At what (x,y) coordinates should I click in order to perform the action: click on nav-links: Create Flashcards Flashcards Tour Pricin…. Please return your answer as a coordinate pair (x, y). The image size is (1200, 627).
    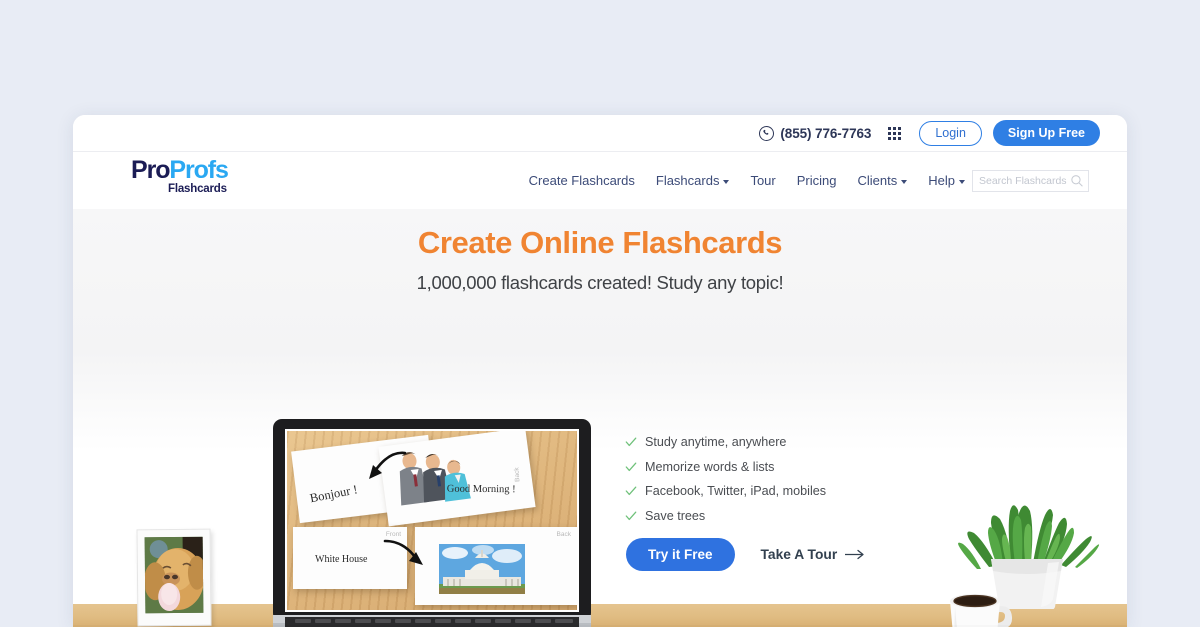
    Looking at the image, I should click on (747, 180).